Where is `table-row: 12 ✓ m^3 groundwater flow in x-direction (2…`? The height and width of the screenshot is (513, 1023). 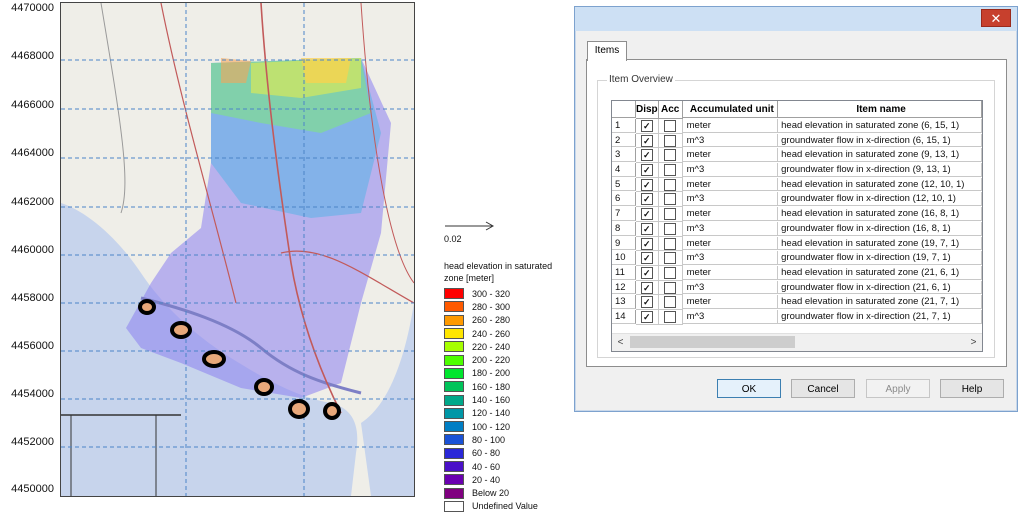 table-row: 12 ✓ m^3 groundwater flow in x-direction (2… is located at coordinates (797, 288).